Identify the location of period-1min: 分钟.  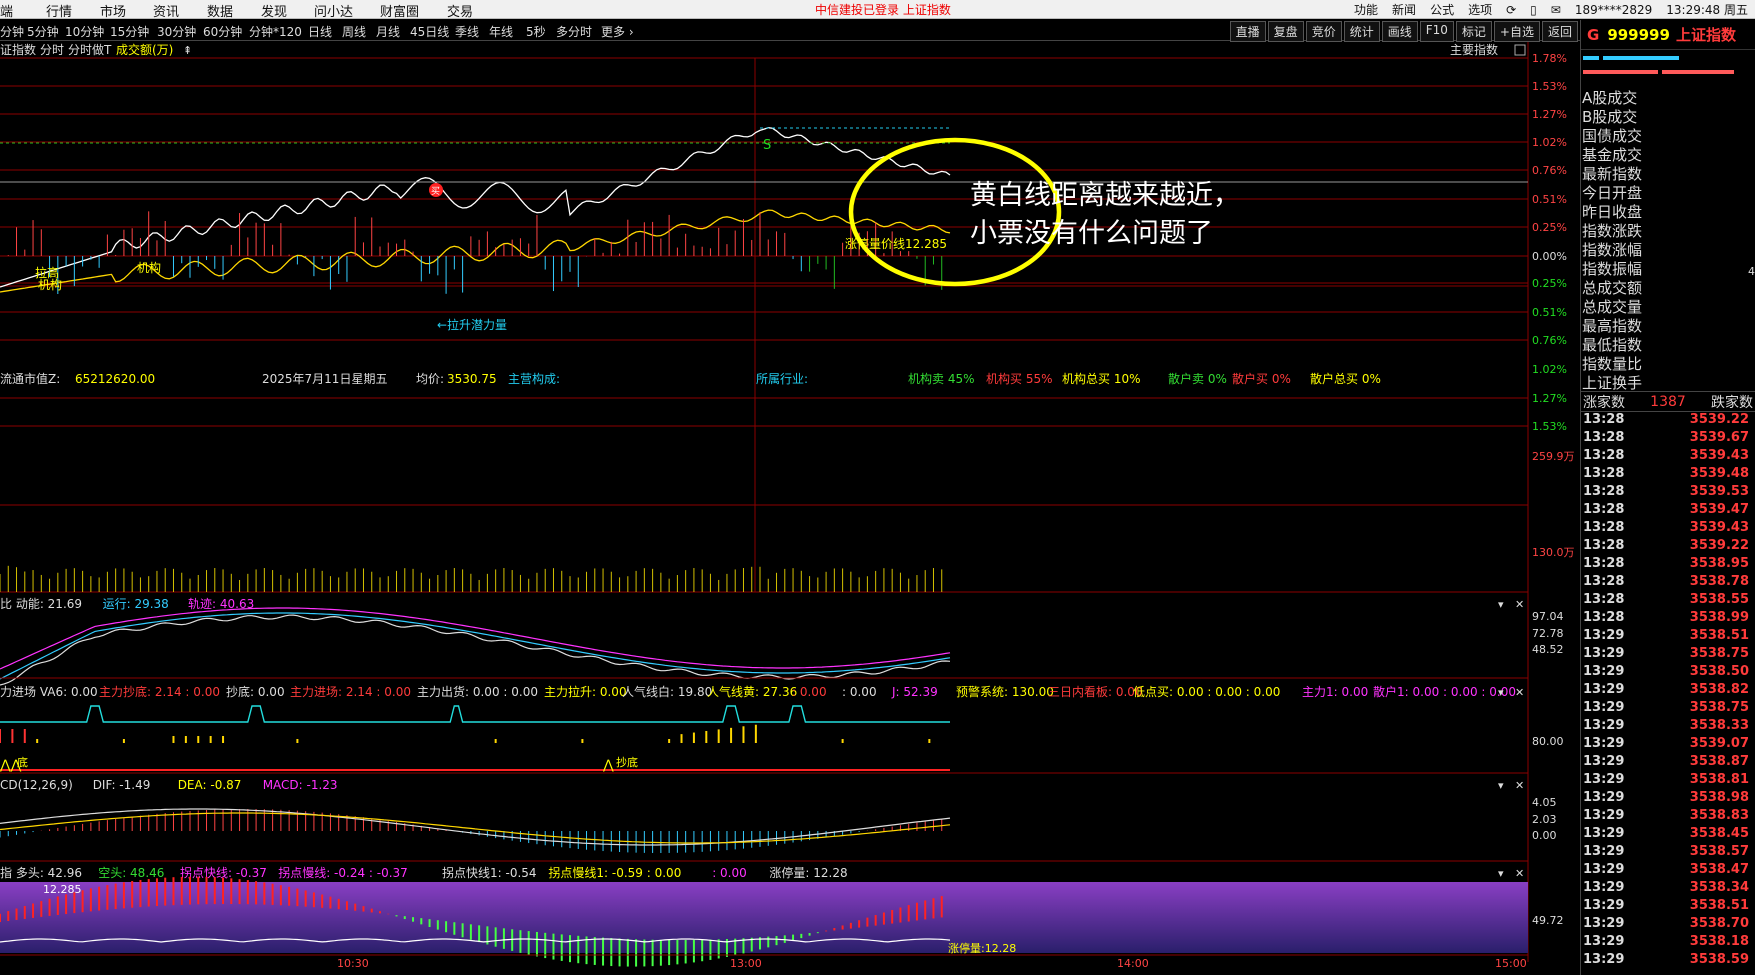
(12, 31).